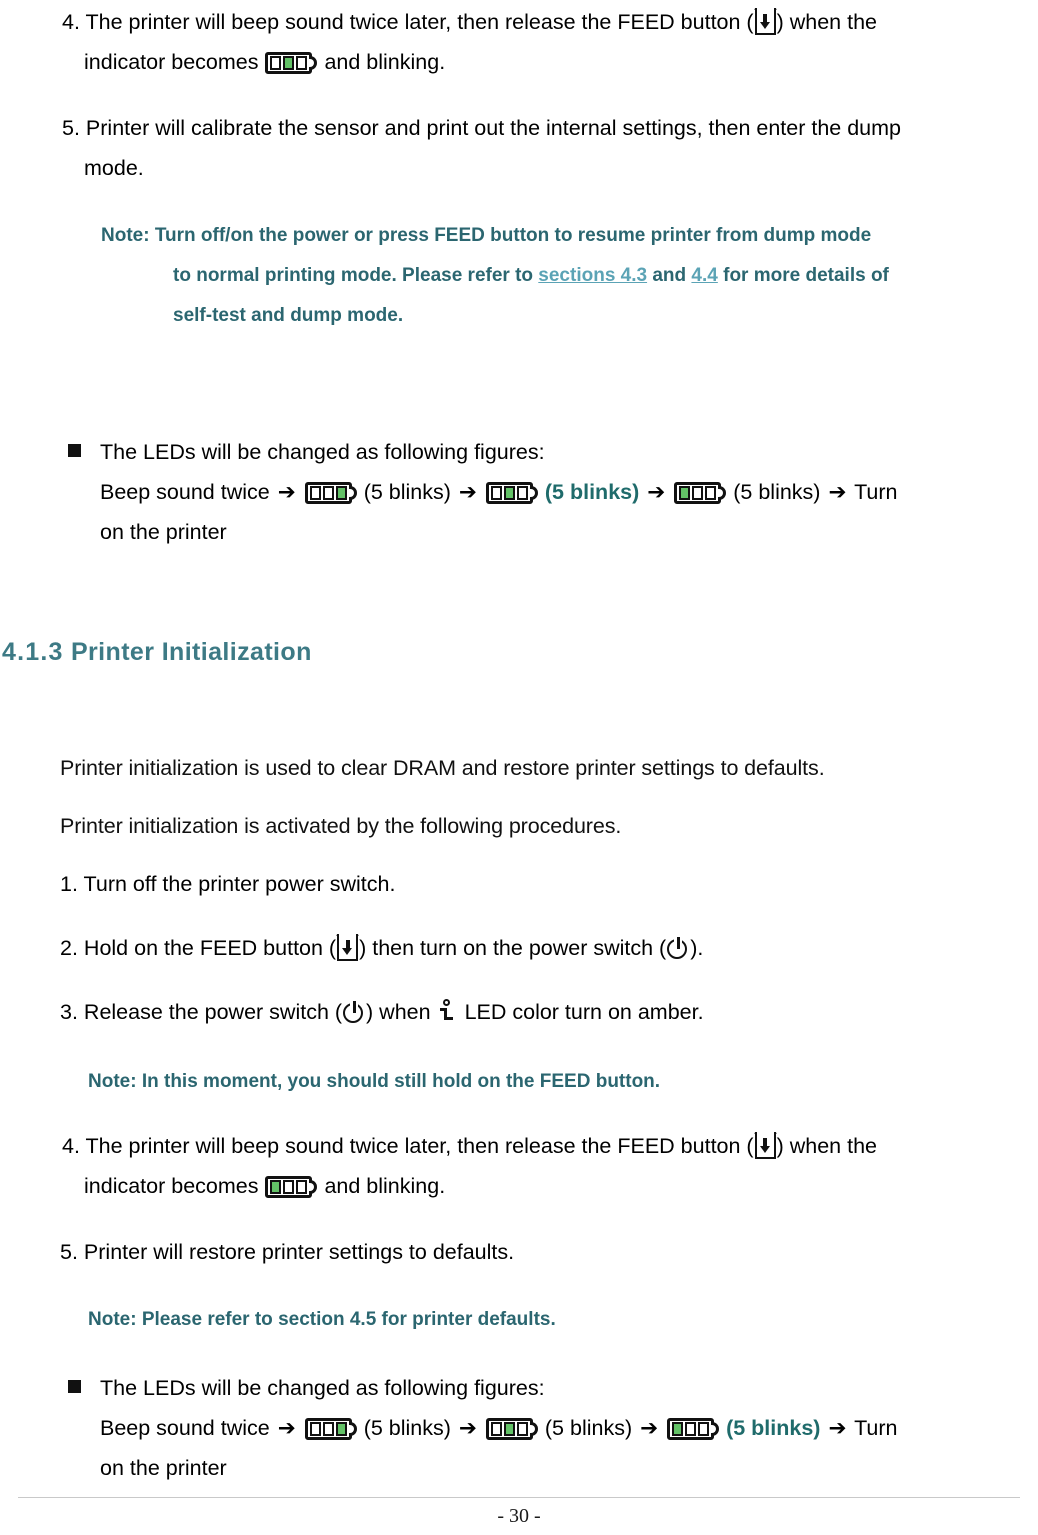 This screenshot has width=1038, height=1535. What do you see at coordinates (669, 275) in the screenshot?
I see `note-line-2b: and` at bounding box center [669, 275].